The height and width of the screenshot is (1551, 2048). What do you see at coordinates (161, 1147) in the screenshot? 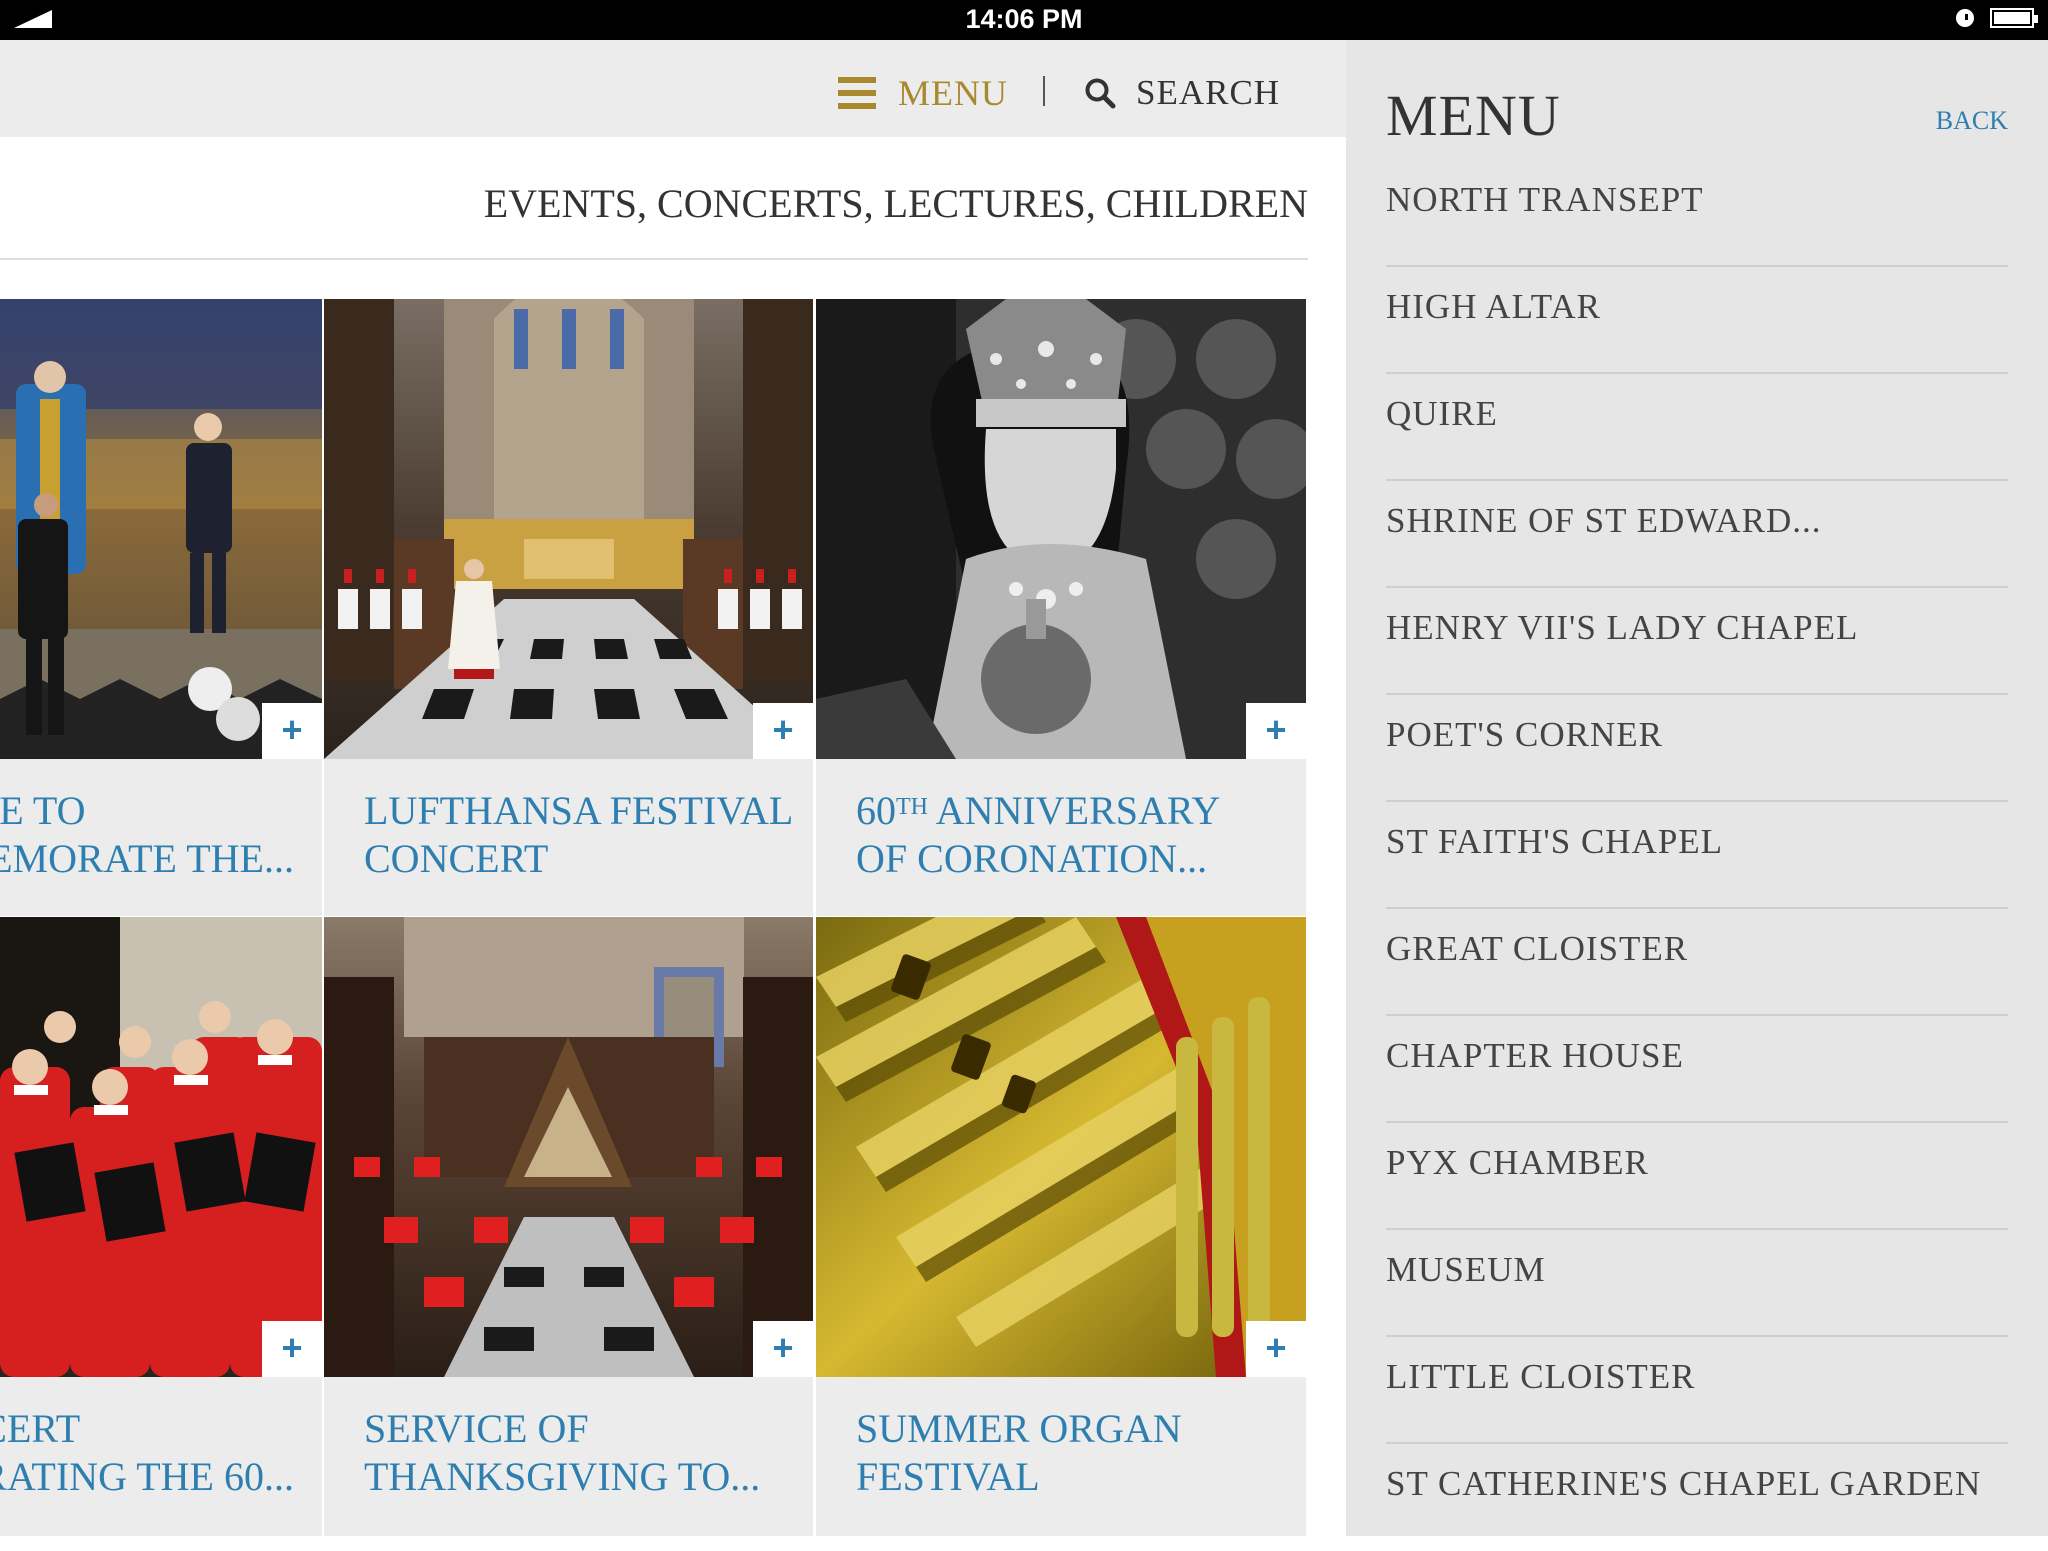
I see `choristers-photo` at bounding box center [161, 1147].